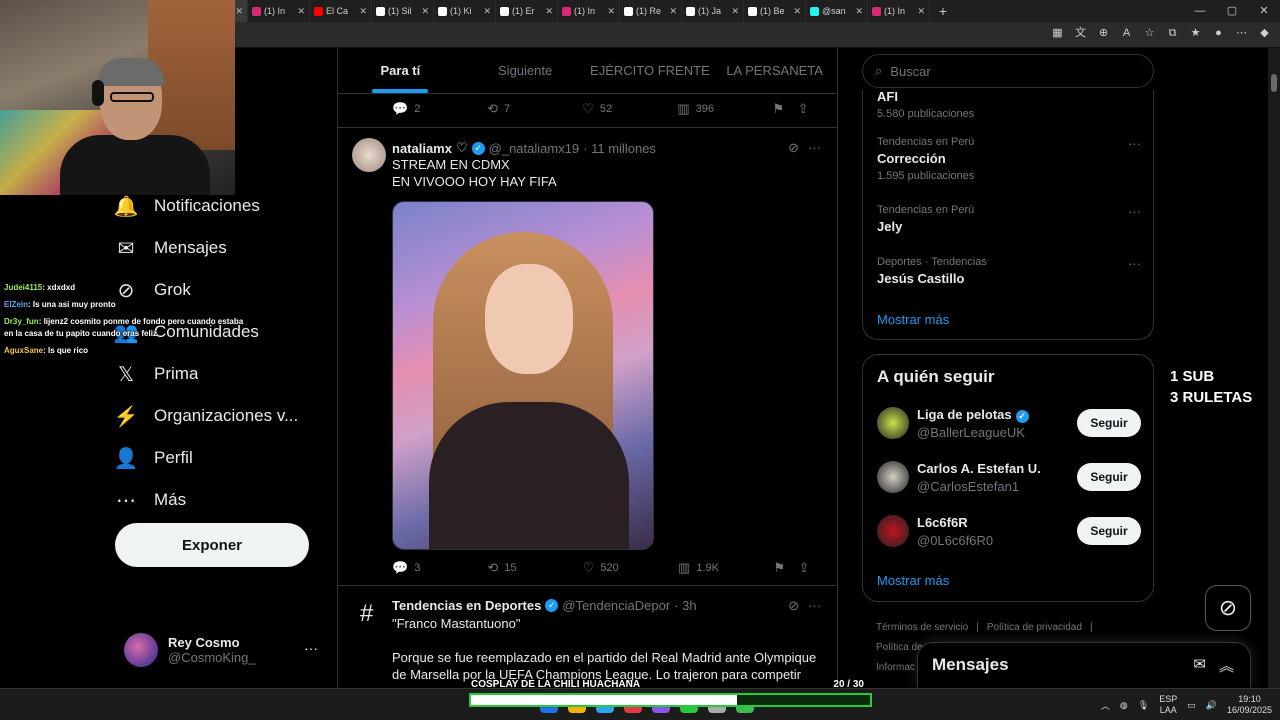 Image resolution: width=1280 pixels, height=720 pixels. Describe the element at coordinates (1168, 705) in the screenshot. I see `language-indicator: ESP LAA` at that location.